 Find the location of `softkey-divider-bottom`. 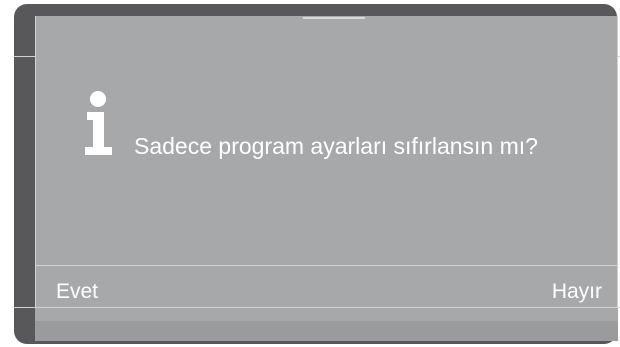

softkey-divider-bottom is located at coordinates (326, 307).